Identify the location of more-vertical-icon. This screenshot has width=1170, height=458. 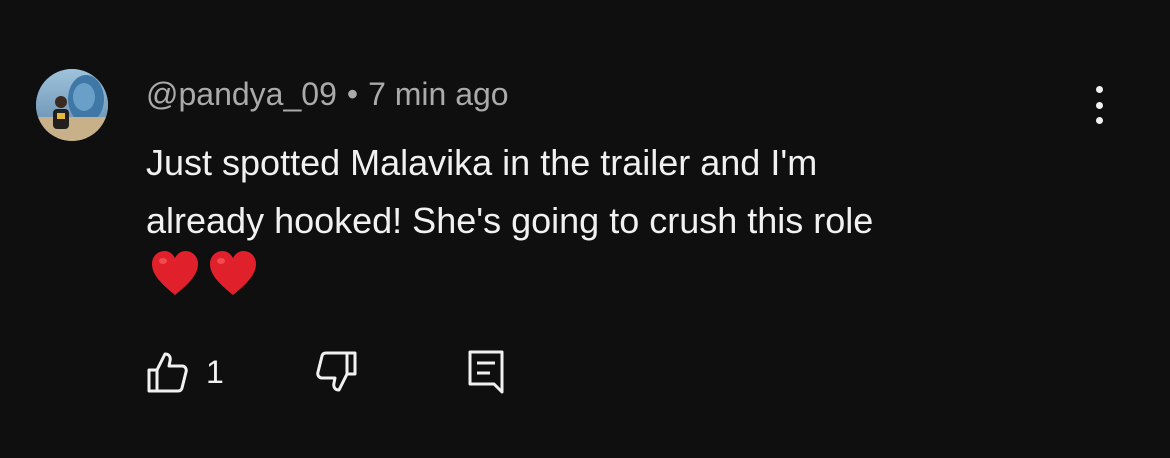
(1099, 89).